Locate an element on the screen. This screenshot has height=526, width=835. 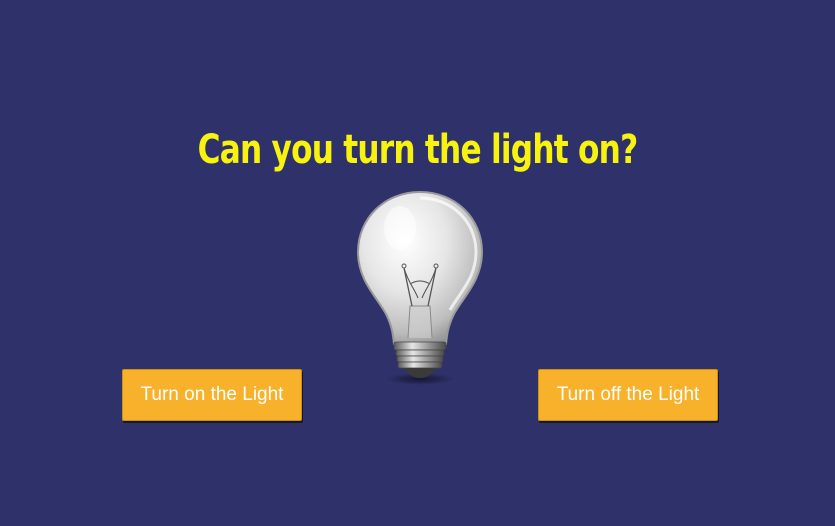
lightbulb-icon is located at coordinates (420, 288).